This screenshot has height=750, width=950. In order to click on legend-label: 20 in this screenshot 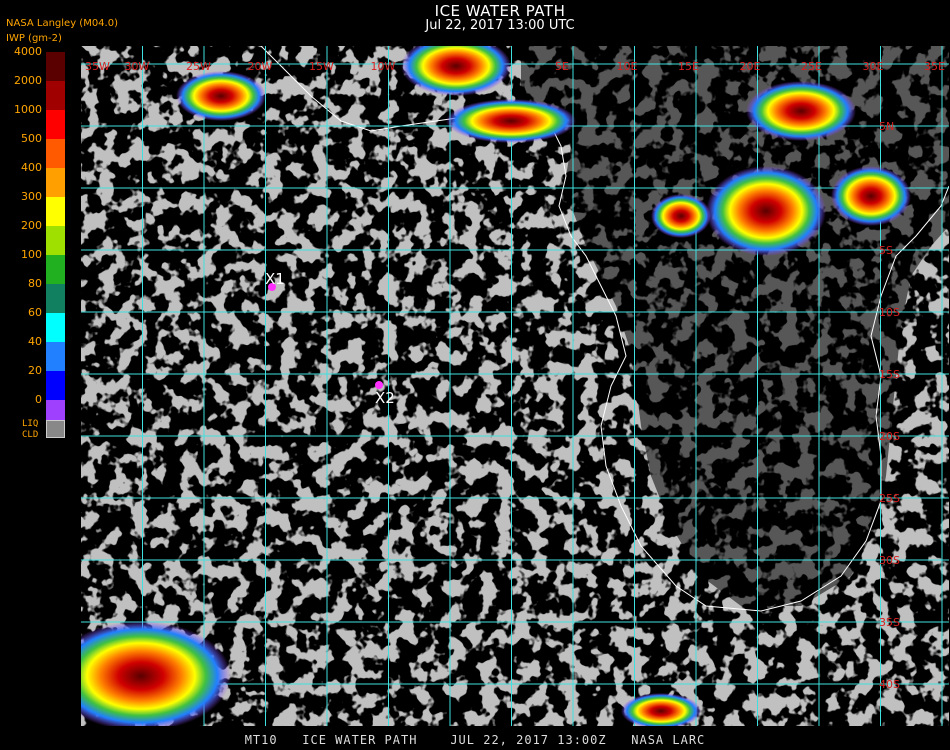, I will do `click(35, 370)`.